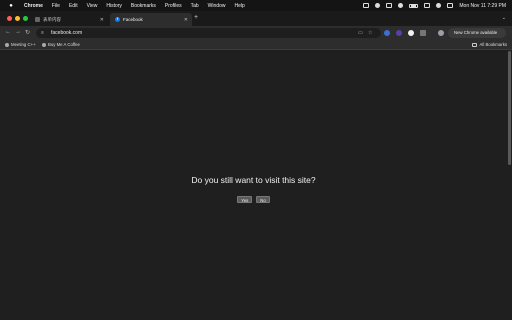 The width and height of the screenshot is (512, 320). I want to click on url-text: facebook.com, so click(66, 33).